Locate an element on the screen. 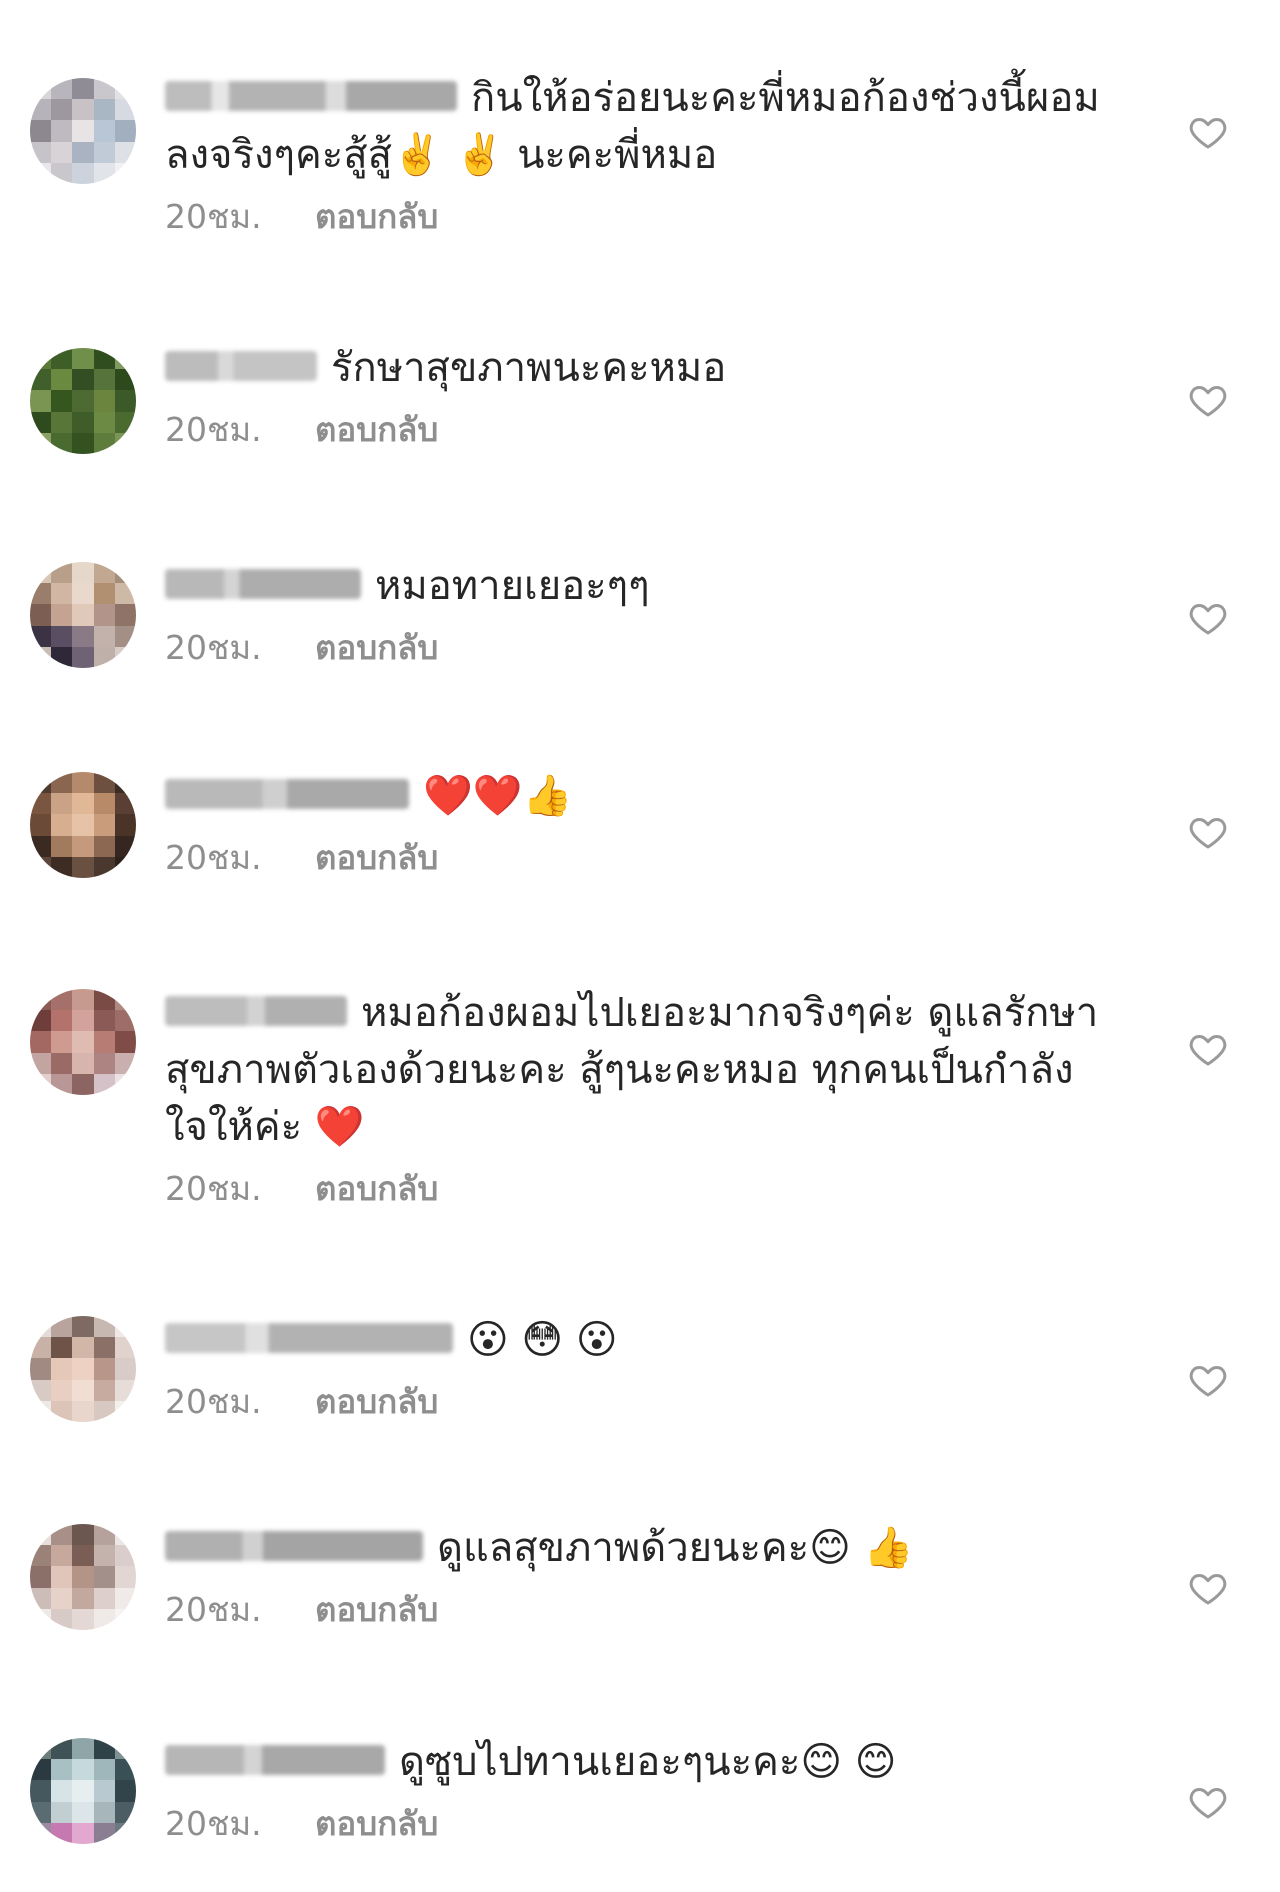 This screenshot has width=1280, height=1892. comment-body: ดูซูบไปทานเยอะๆนะคะ😊 😊 20ชม. ตอบกลับ is located at coordinates (640, 1792).